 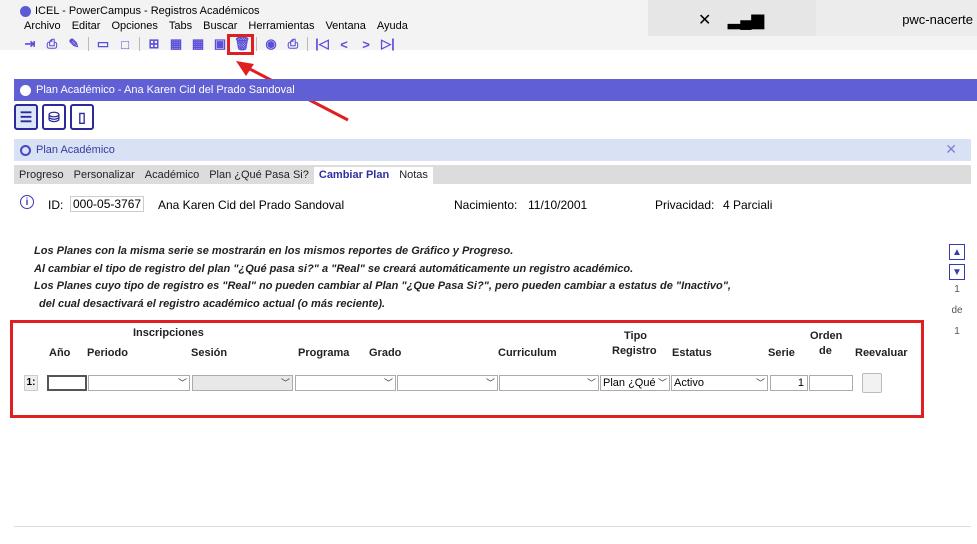 I want to click on tab-progreso: Progreso, so click(x=41, y=175).